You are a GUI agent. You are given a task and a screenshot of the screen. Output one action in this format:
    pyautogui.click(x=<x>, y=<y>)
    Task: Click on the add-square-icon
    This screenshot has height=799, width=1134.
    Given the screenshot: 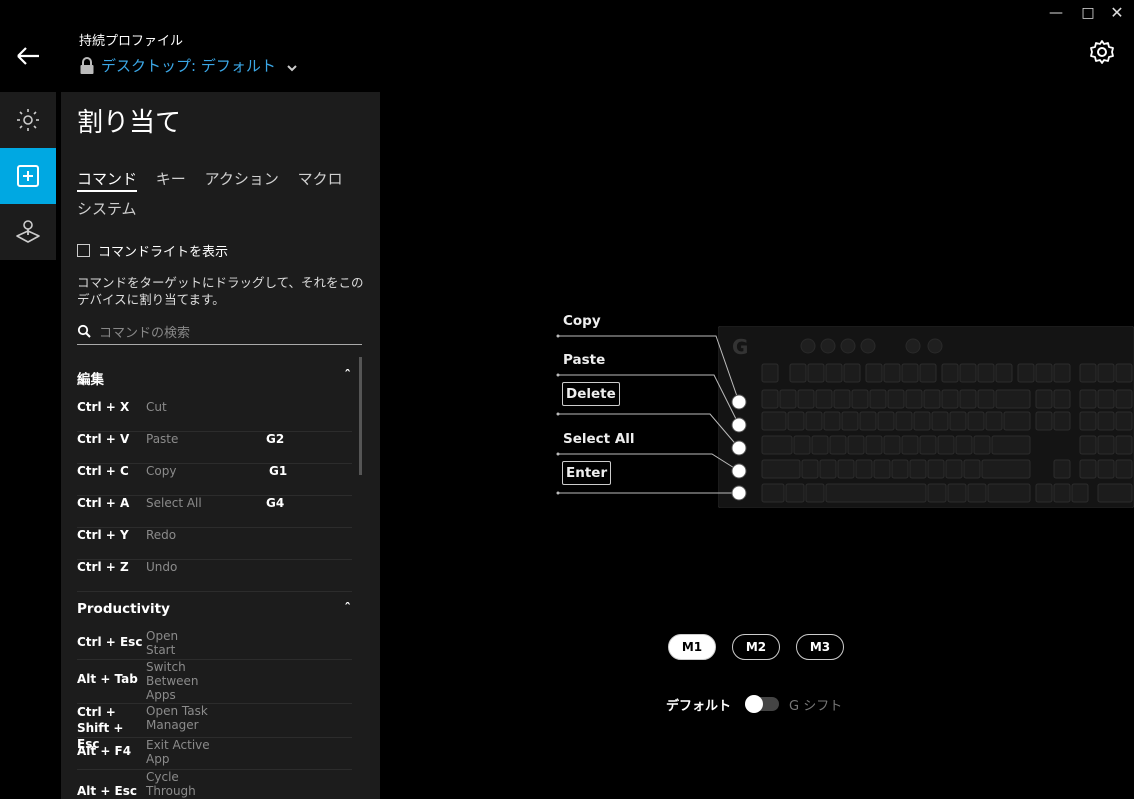 What is the action you would take?
    pyautogui.click(x=28, y=176)
    